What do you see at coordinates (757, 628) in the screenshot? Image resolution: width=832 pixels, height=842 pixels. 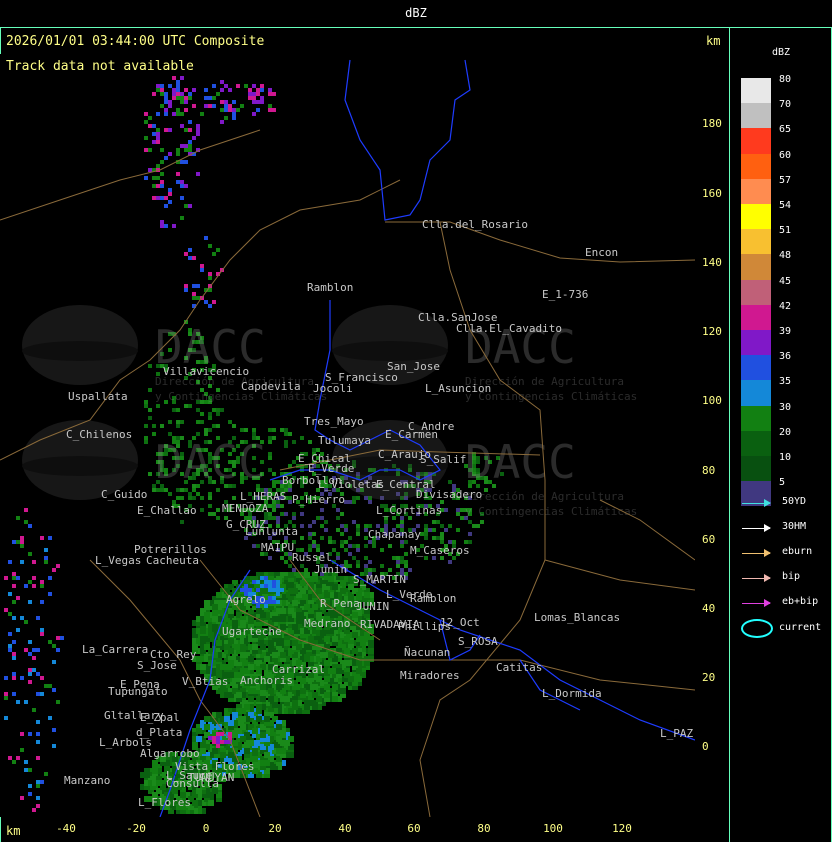 I see `current-marker-icon` at bounding box center [757, 628].